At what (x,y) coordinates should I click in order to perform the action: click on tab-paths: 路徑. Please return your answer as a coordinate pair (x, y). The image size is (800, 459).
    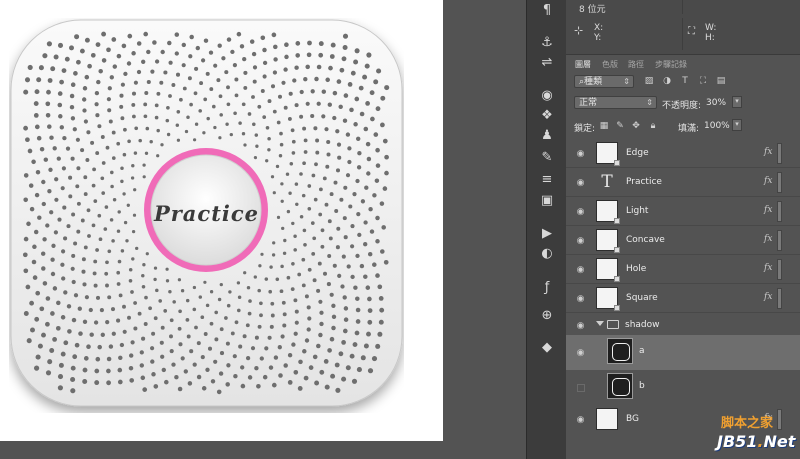
    Looking at the image, I should click on (636, 64).